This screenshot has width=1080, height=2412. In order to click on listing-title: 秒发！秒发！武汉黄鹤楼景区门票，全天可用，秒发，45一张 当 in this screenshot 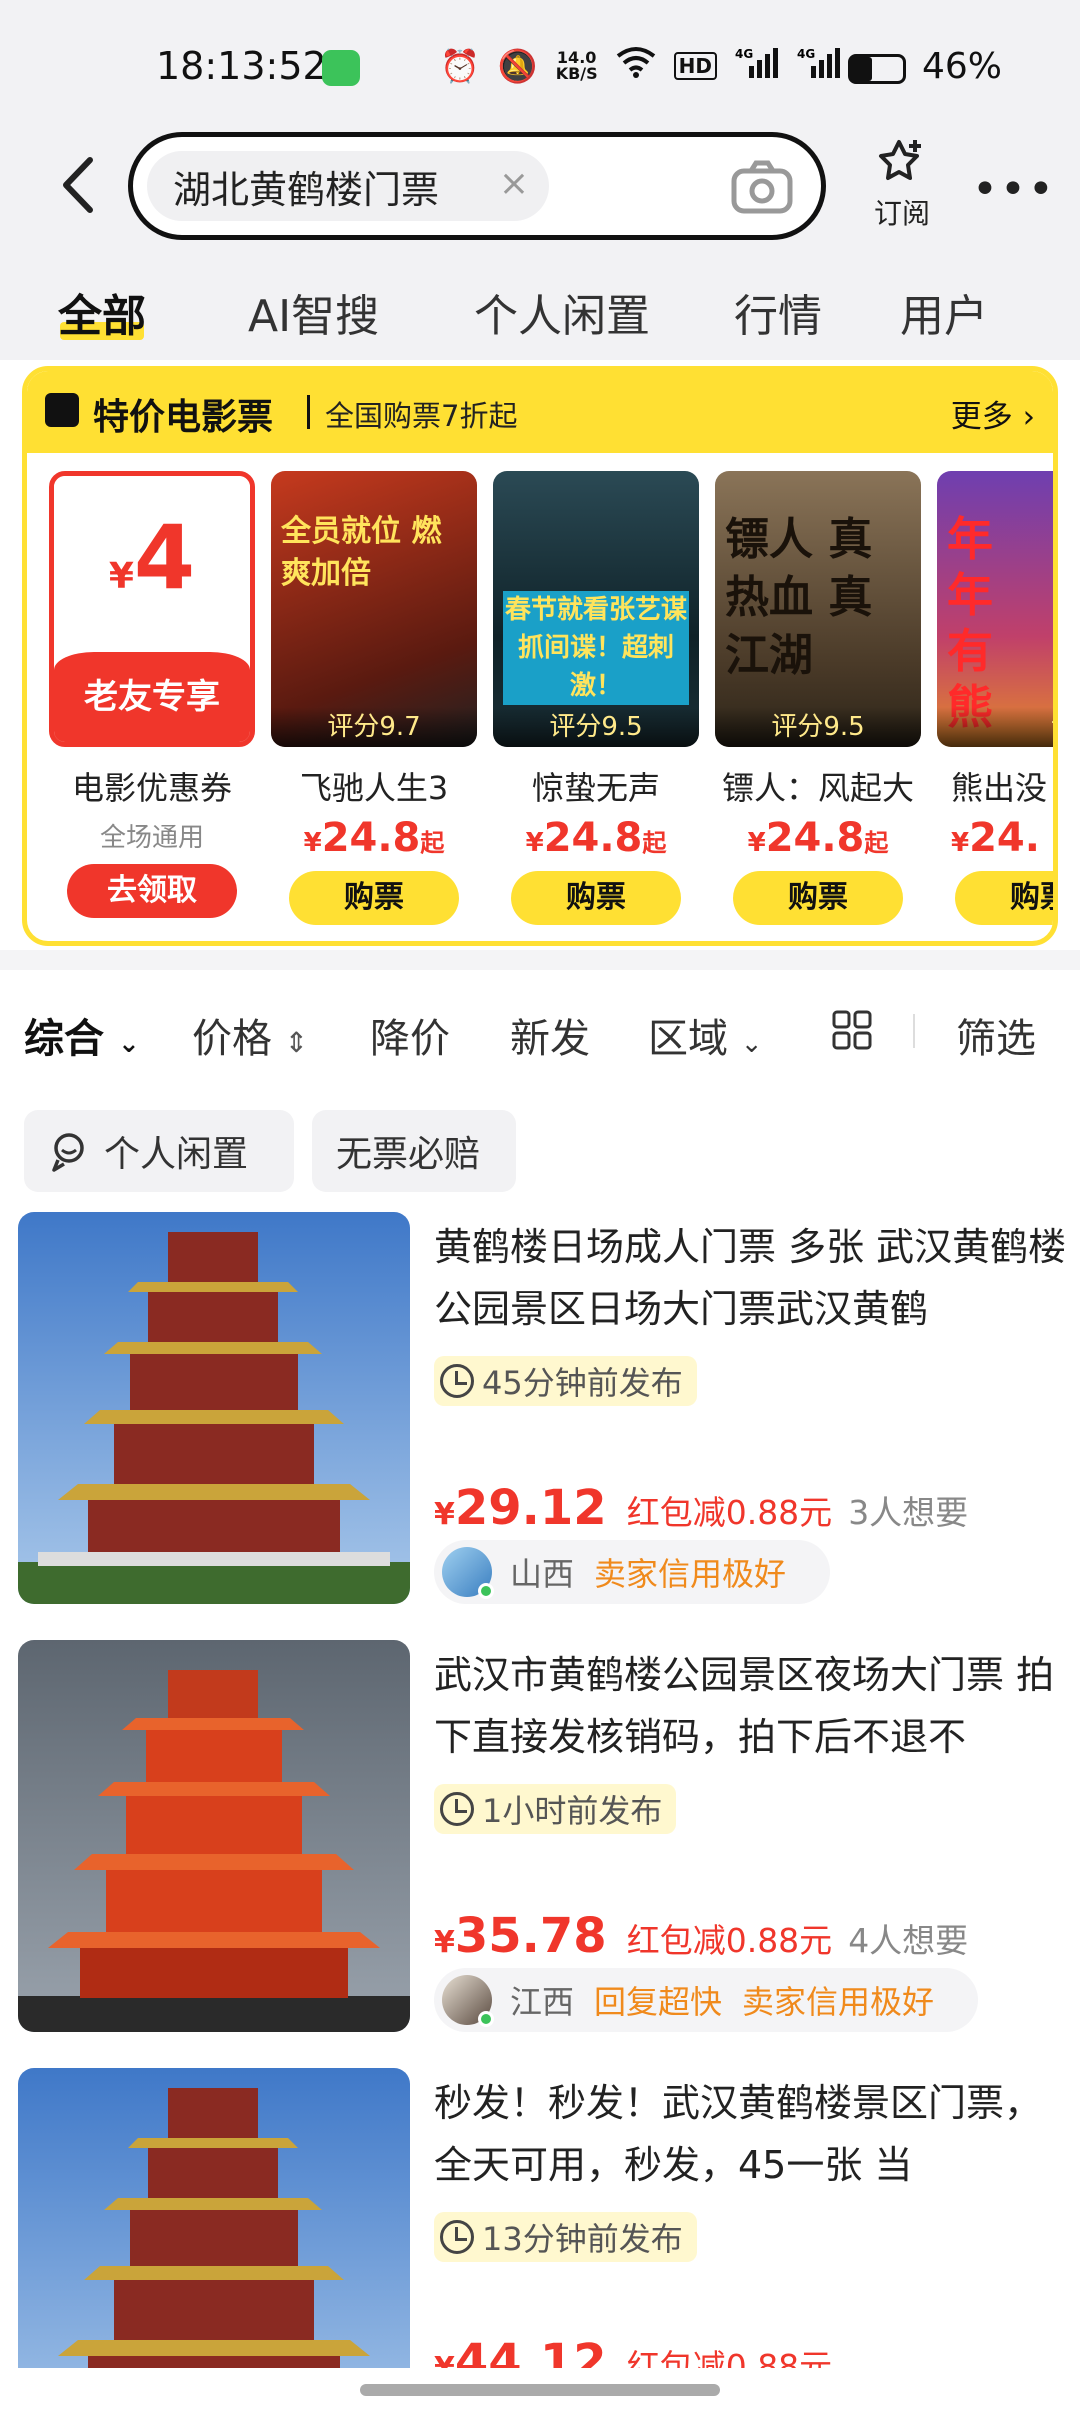, I will do `click(738, 2134)`.